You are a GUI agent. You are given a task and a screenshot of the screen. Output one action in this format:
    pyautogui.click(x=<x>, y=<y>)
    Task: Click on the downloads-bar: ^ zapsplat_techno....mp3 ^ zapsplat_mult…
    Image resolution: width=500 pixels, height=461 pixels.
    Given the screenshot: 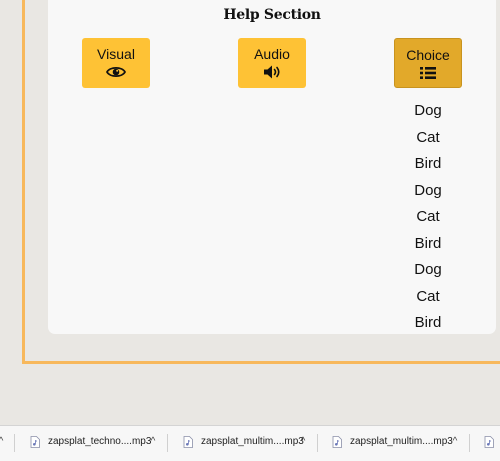 What is the action you would take?
    pyautogui.click(x=250, y=443)
    